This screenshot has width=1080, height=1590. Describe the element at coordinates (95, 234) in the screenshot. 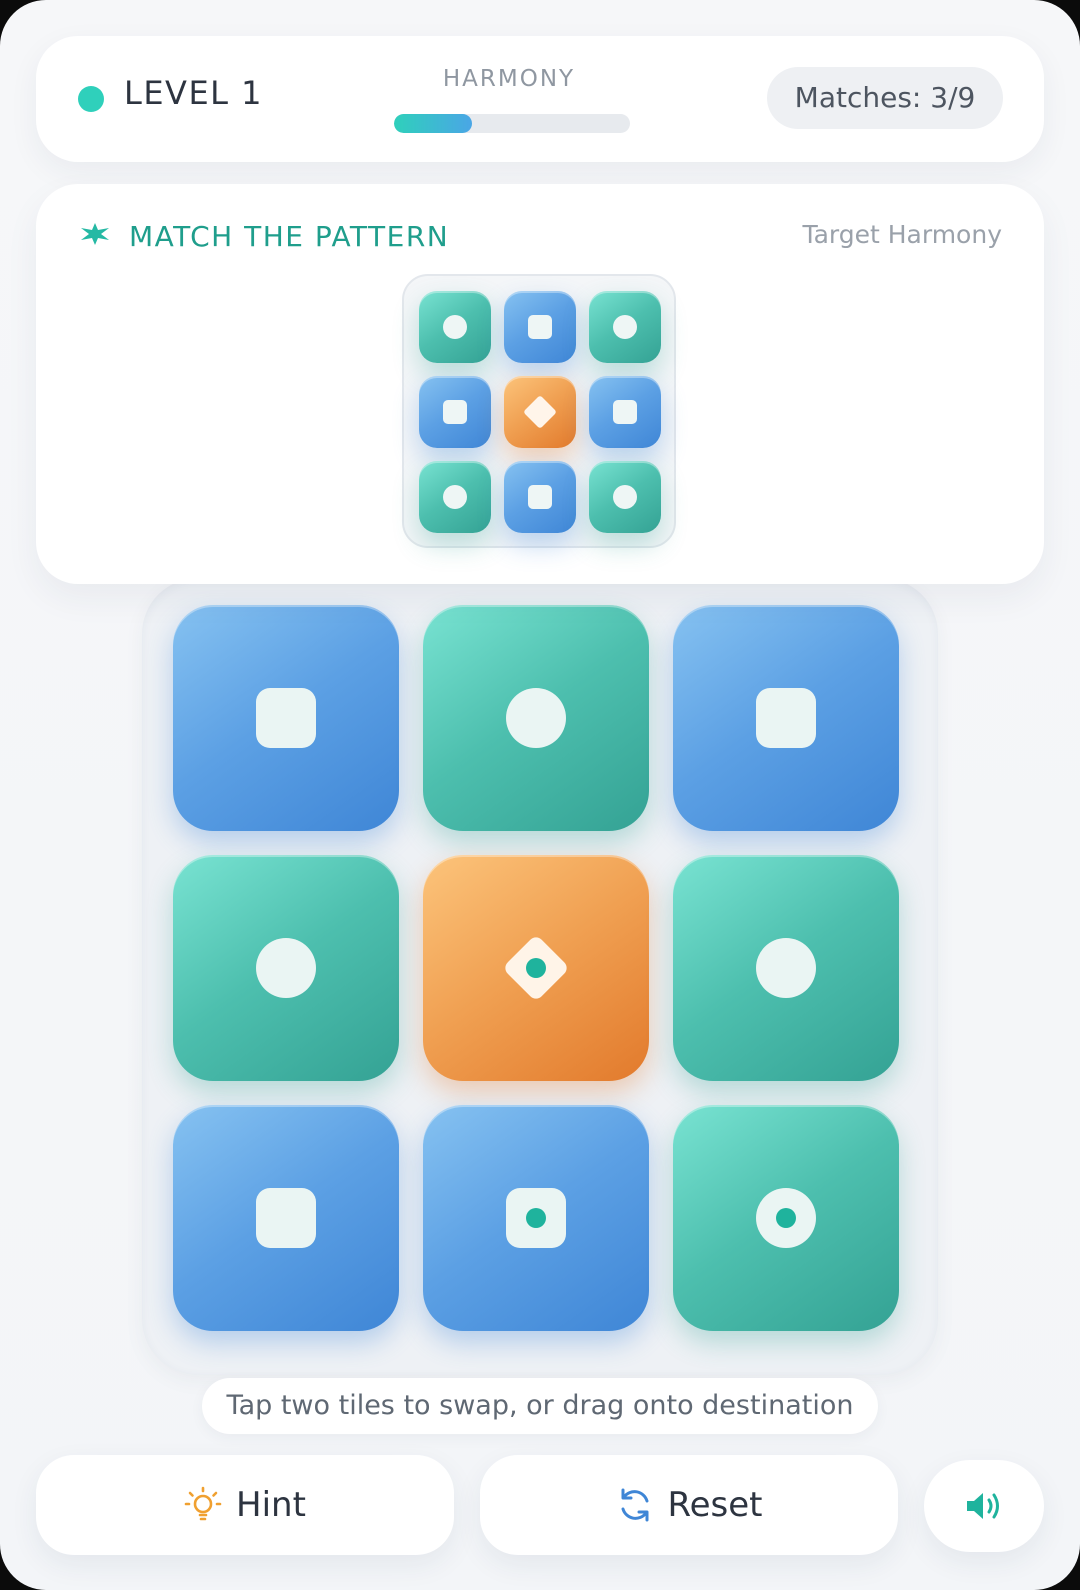

I see `sparkle-icon` at that location.